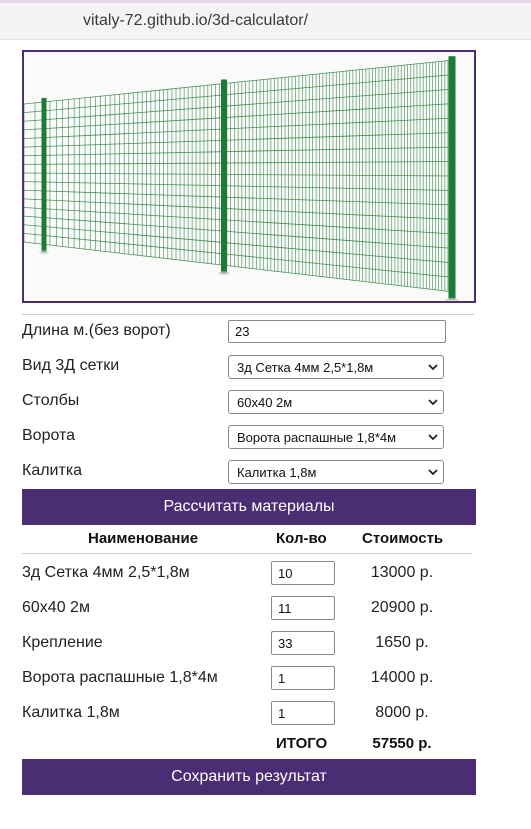 Image resolution: width=531 pixels, height=829 pixels. Describe the element at coordinates (49, 435) in the screenshot. I see `gates-label: Ворота` at that location.